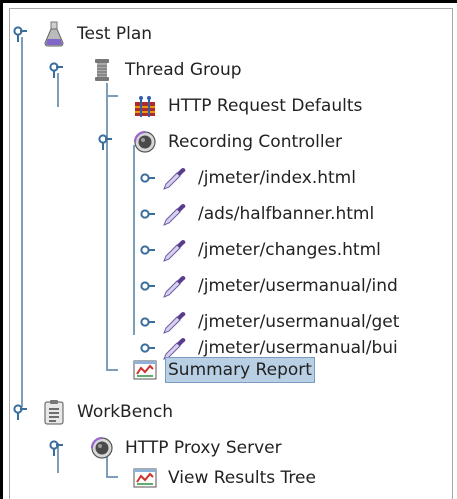 The image size is (457, 499). What do you see at coordinates (183, 70) in the screenshot?
I see `node-label: Thread Group` at bounding box center [183, 70].